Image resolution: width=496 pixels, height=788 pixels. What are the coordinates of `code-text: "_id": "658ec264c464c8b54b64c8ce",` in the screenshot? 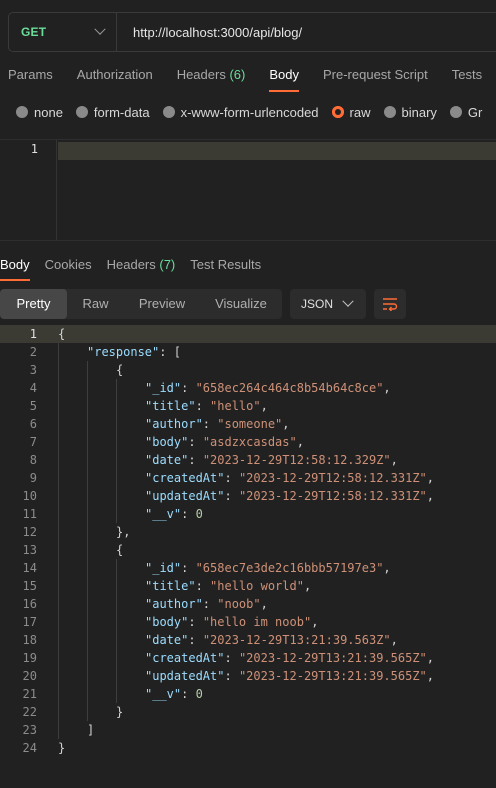 It's located at (268, 388).